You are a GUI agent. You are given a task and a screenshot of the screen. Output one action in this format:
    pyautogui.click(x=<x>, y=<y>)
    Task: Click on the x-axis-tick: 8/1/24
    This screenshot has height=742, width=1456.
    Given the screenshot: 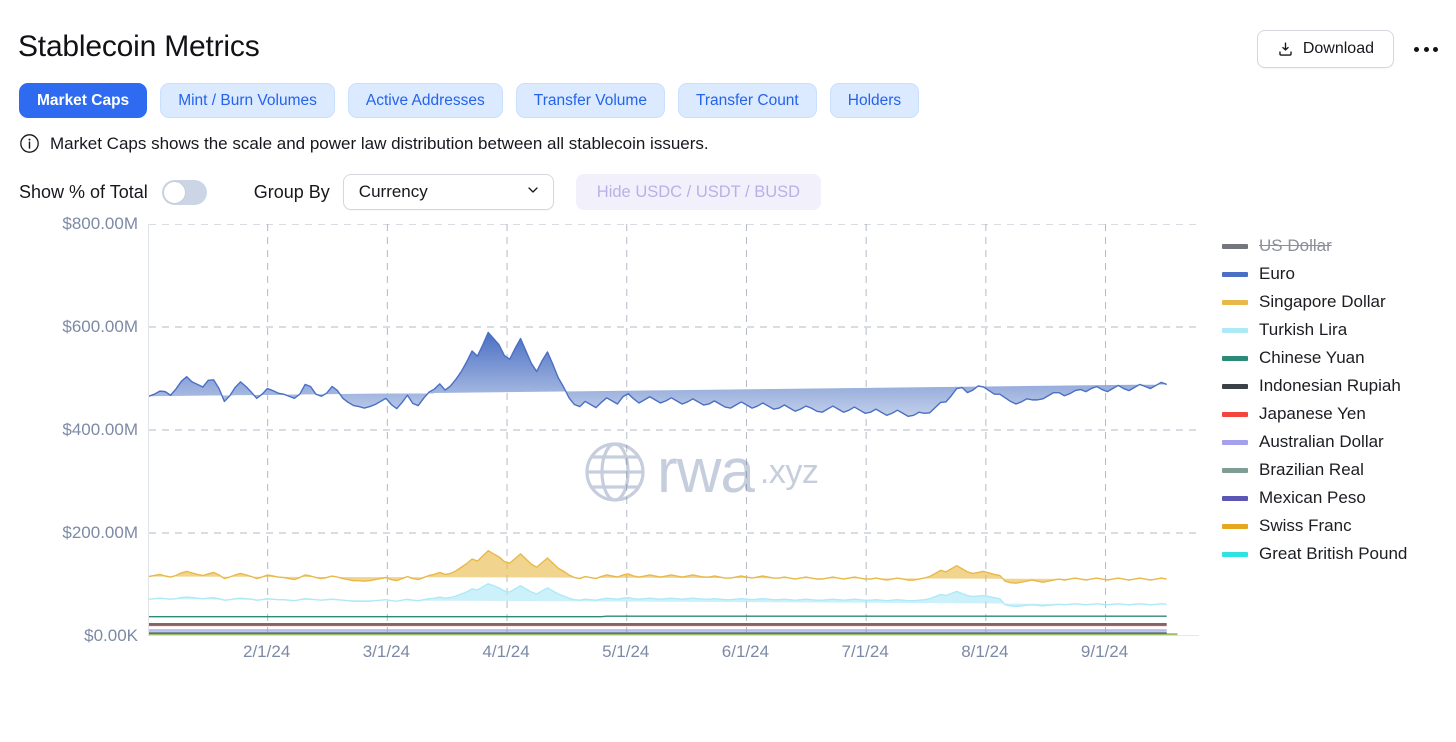 What is the action you would take?
    pyautogui.click(x=985, y=651)
    